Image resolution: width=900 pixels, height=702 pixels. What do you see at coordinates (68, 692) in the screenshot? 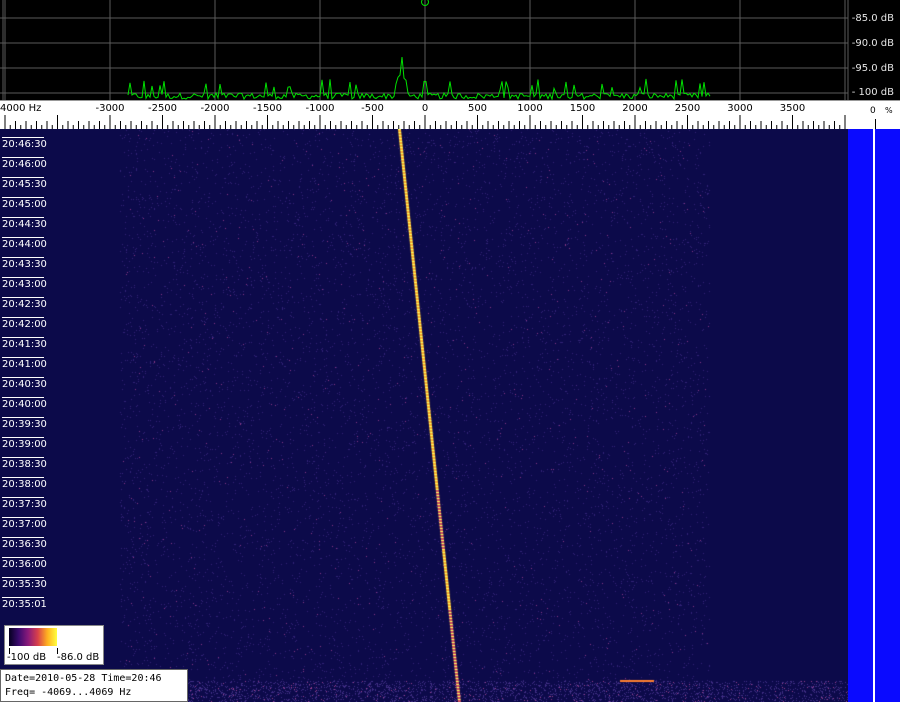
I see `freq-range-line: Freq= -4069...4069 Hz` at bounding box center [68, 692].